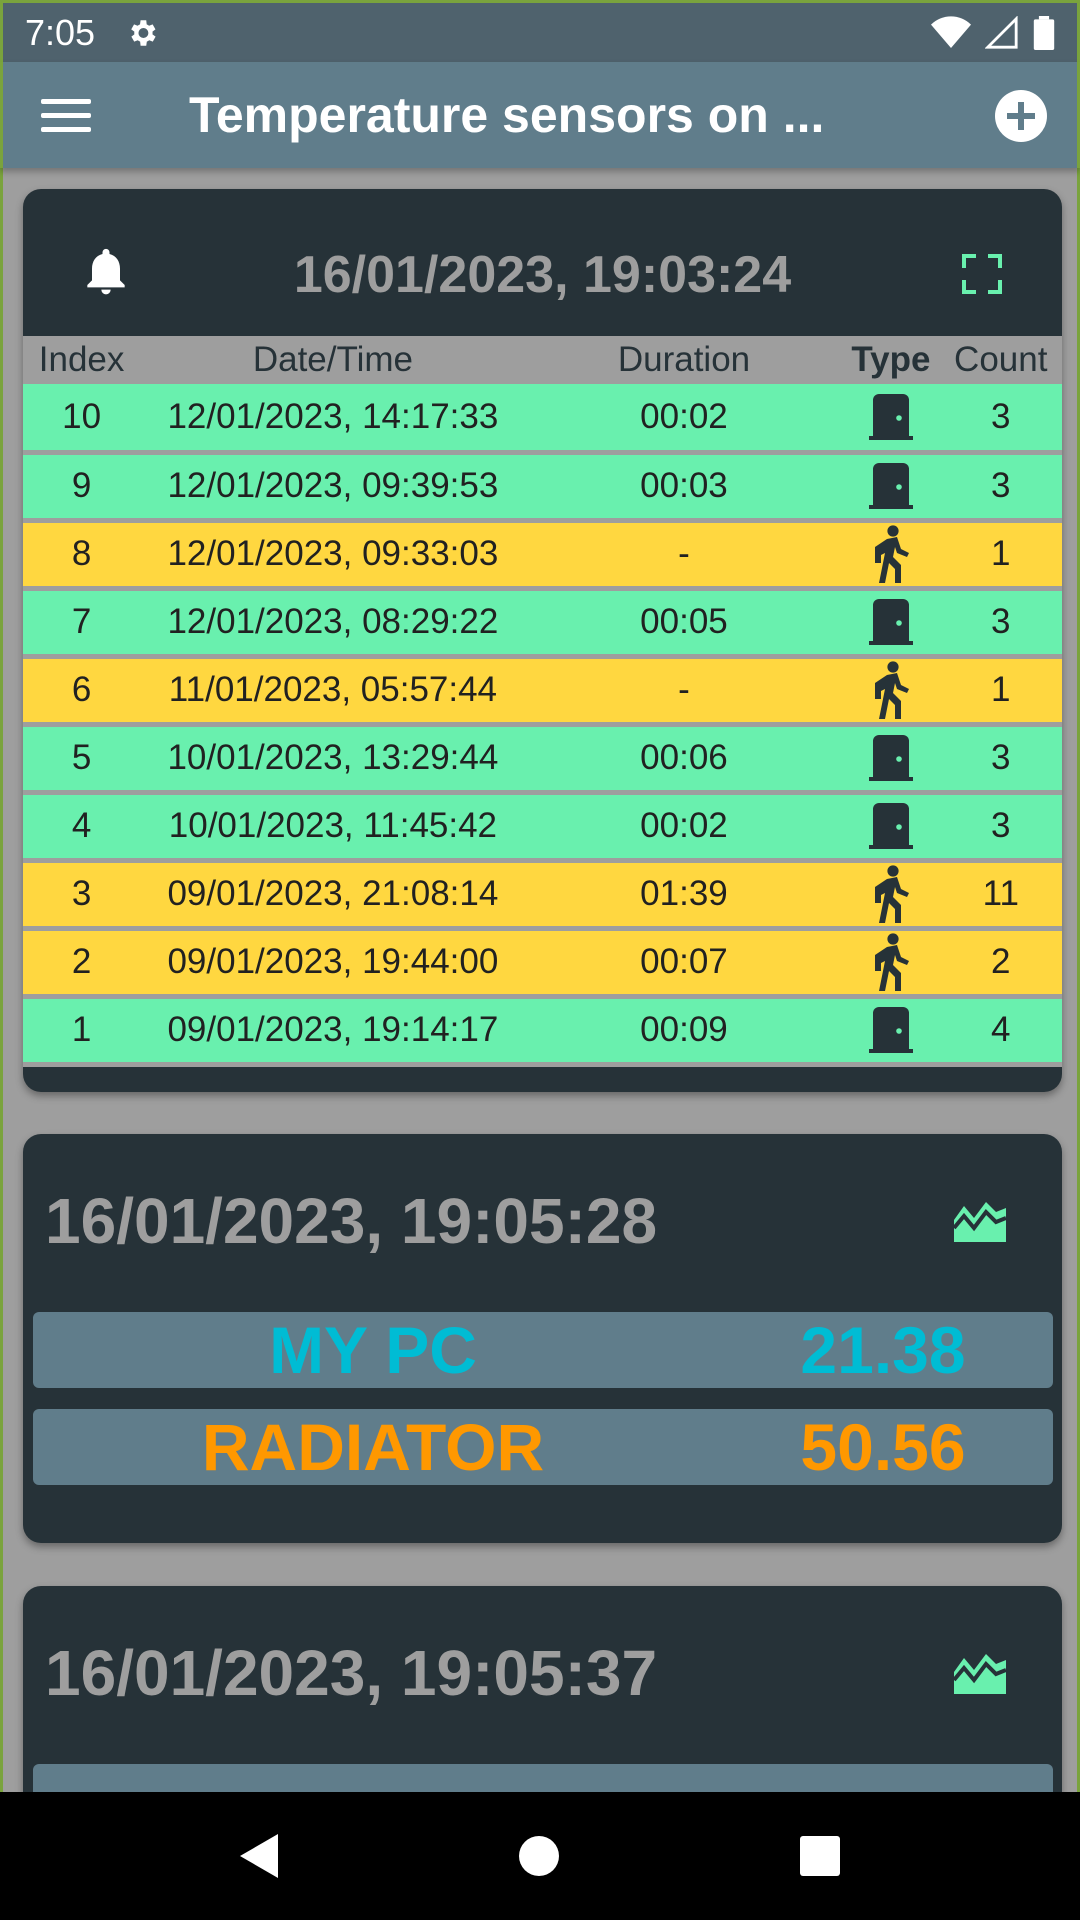  What do you see at coordinates (684, 757) in the screenshot?
I see `cell-duration: 00:06` at bounding box center [684, 757].